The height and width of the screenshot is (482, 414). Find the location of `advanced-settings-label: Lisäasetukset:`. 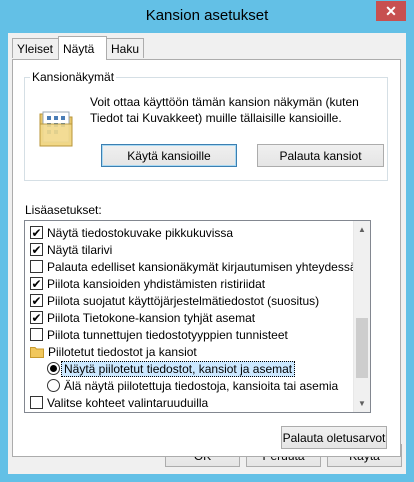

advanced-settings-label: Lisäasetukset: is located at coordinates (63, 210).